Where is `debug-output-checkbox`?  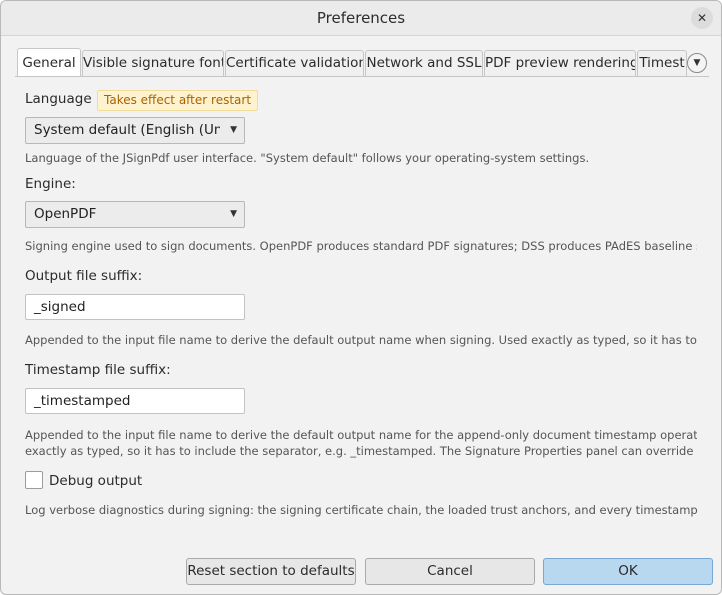
debug-output-checkbox is located at coordinates (34, 480).